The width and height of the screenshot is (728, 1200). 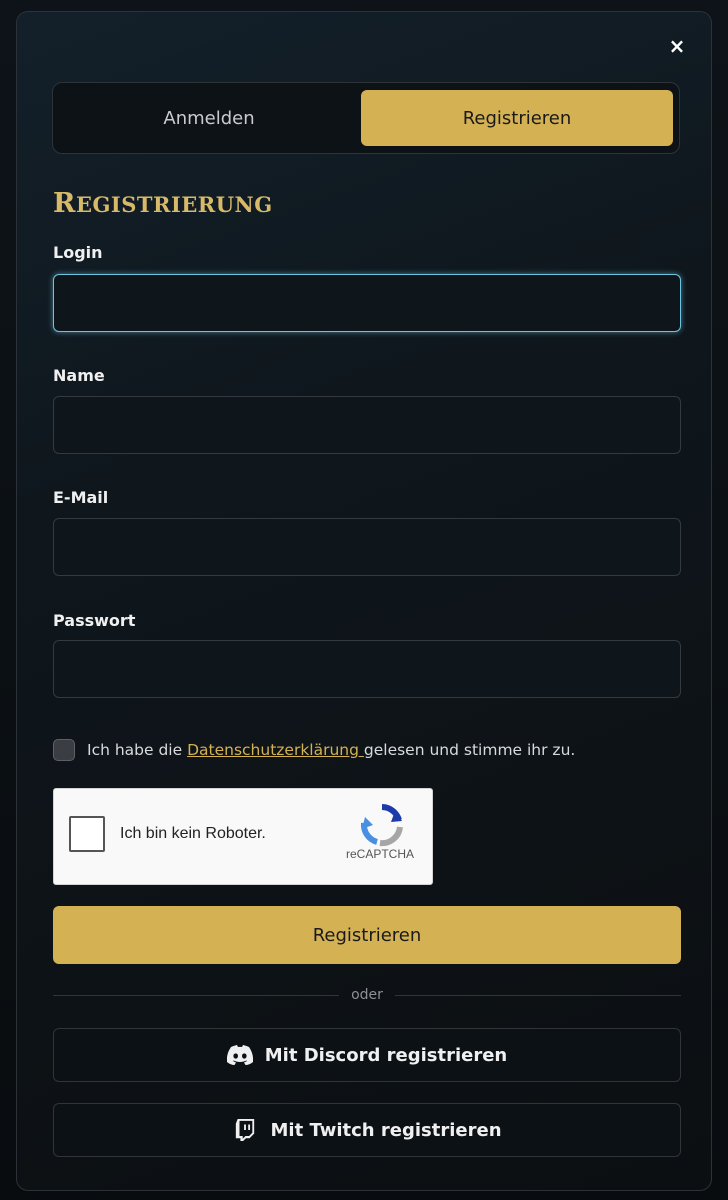 What do you see at coordinates (367, 303) in the screenshot?
I see `login-field` at bounding box center [367, 303].